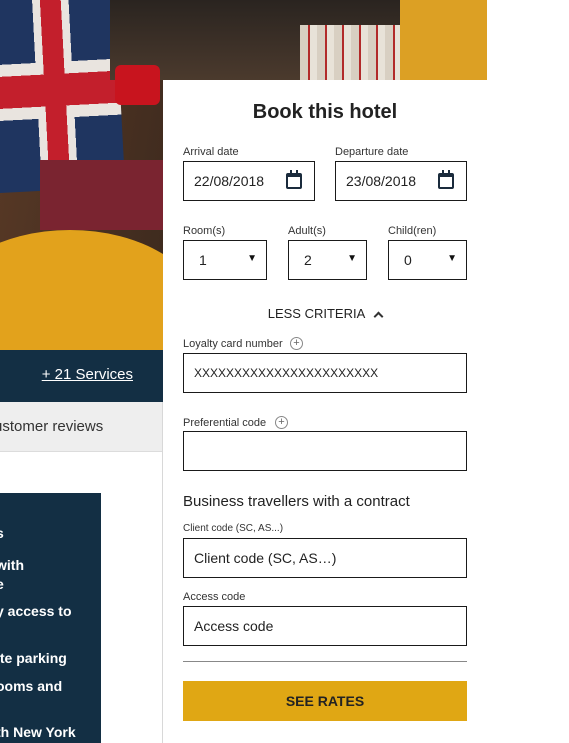 This screenshot has height=743, width=569. I want to click on preferential-code-field, so click(325, 451).